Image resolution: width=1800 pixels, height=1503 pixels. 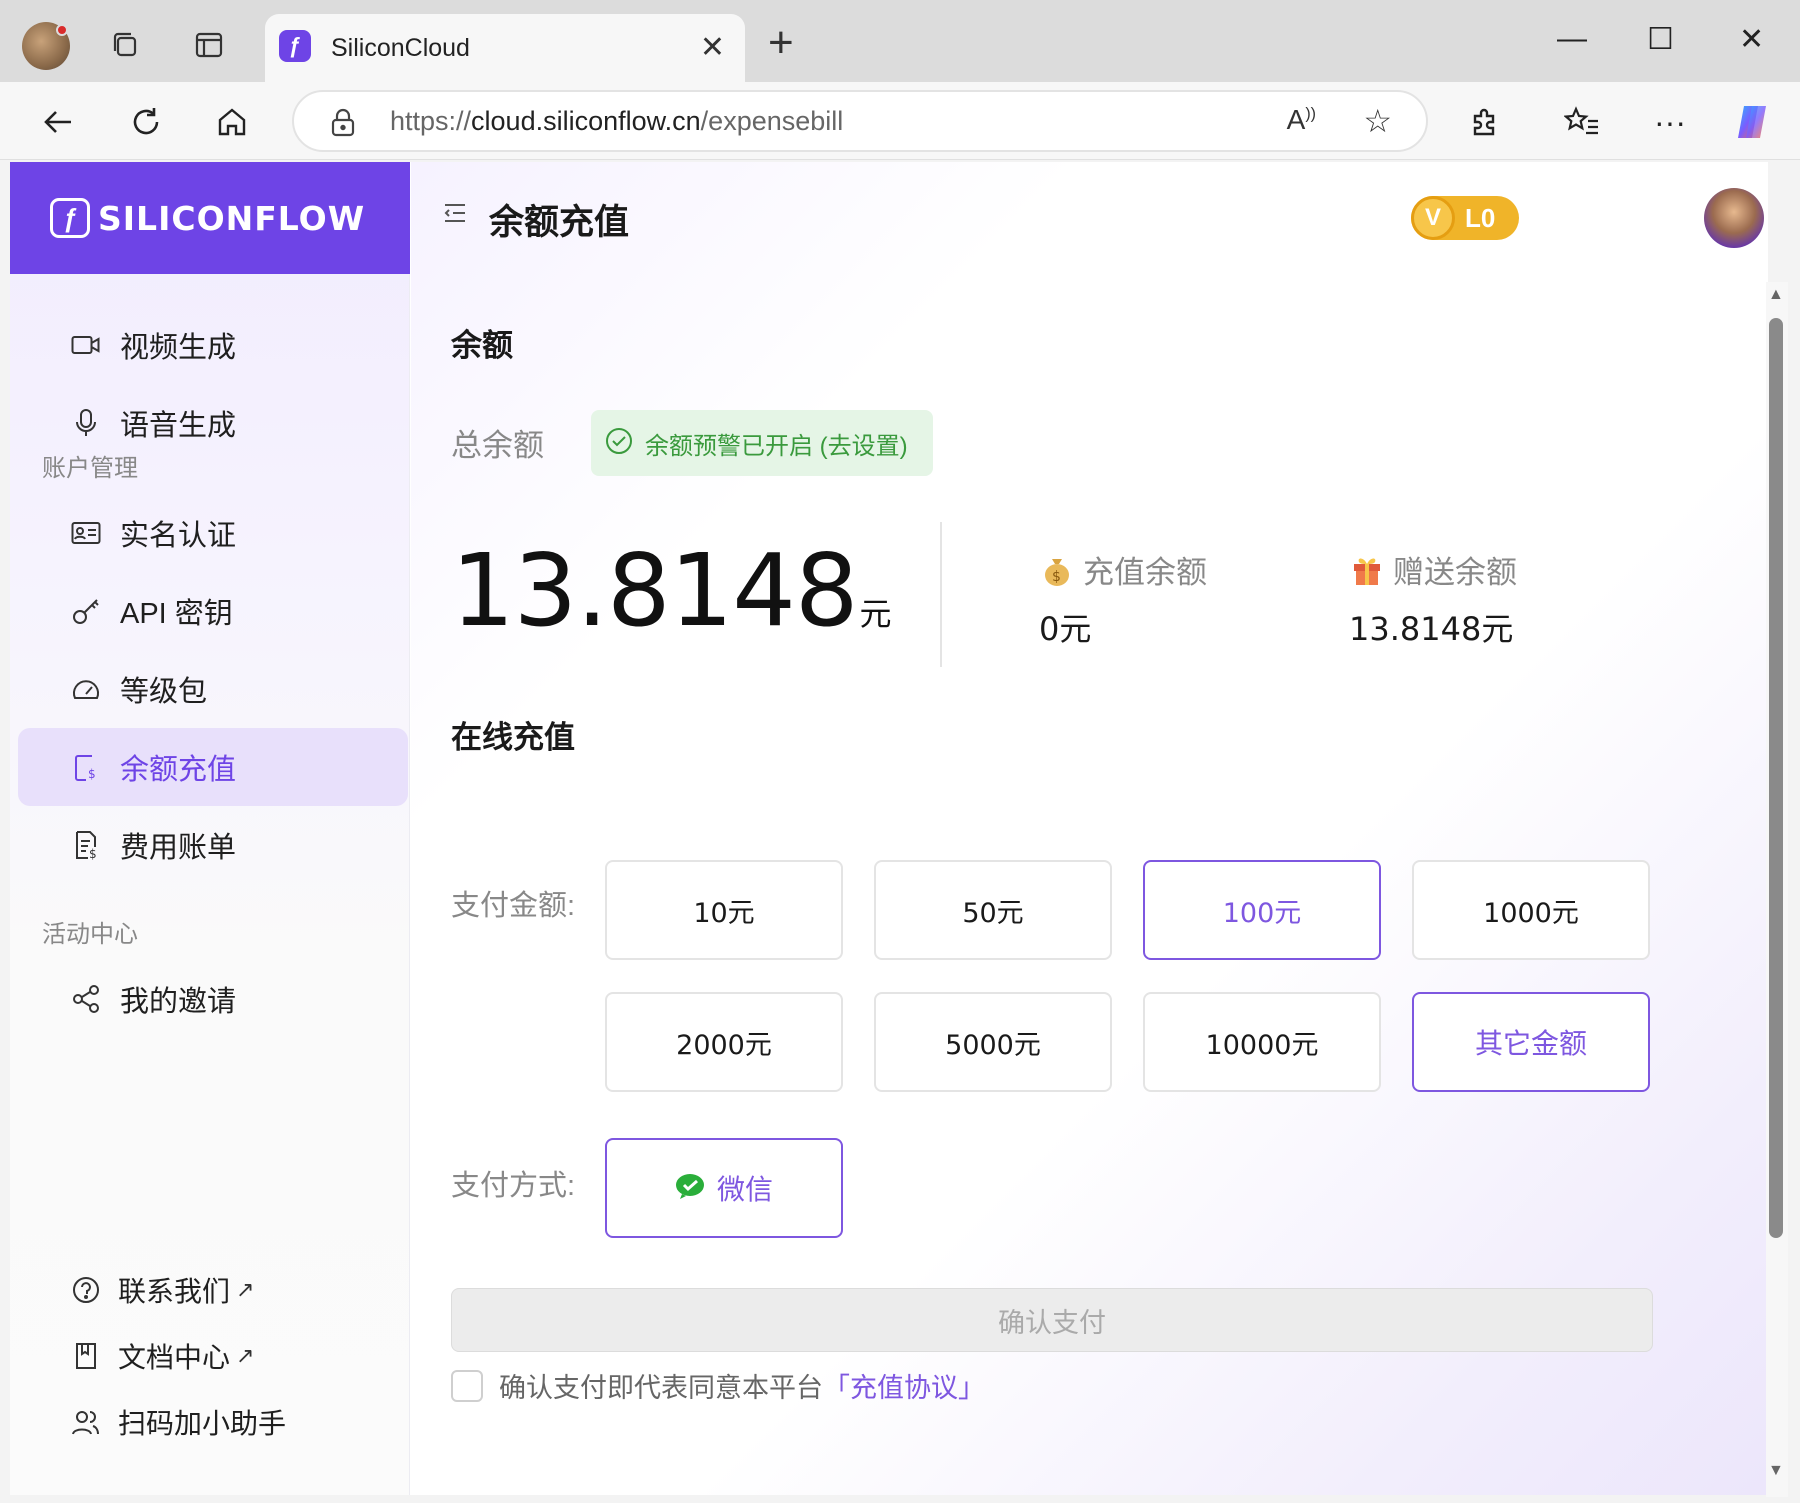 I want to click on microphone-icon, so click(x=86, y=423).